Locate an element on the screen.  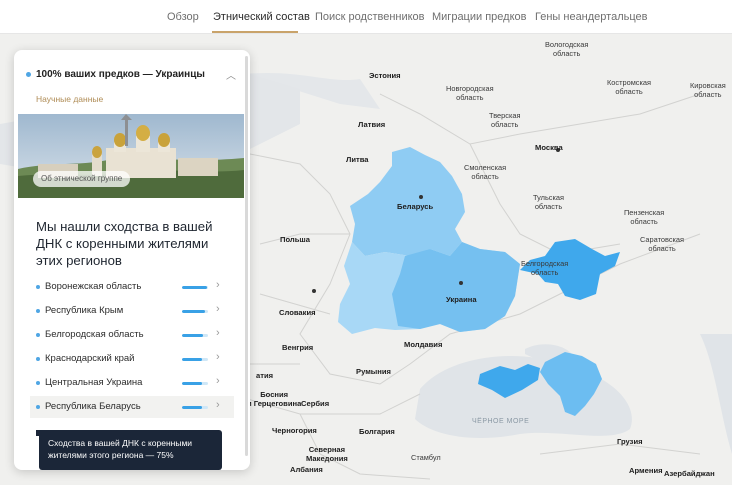
tab-ancestor-migrations: Миграции предков is located at coordinates (479, 17).